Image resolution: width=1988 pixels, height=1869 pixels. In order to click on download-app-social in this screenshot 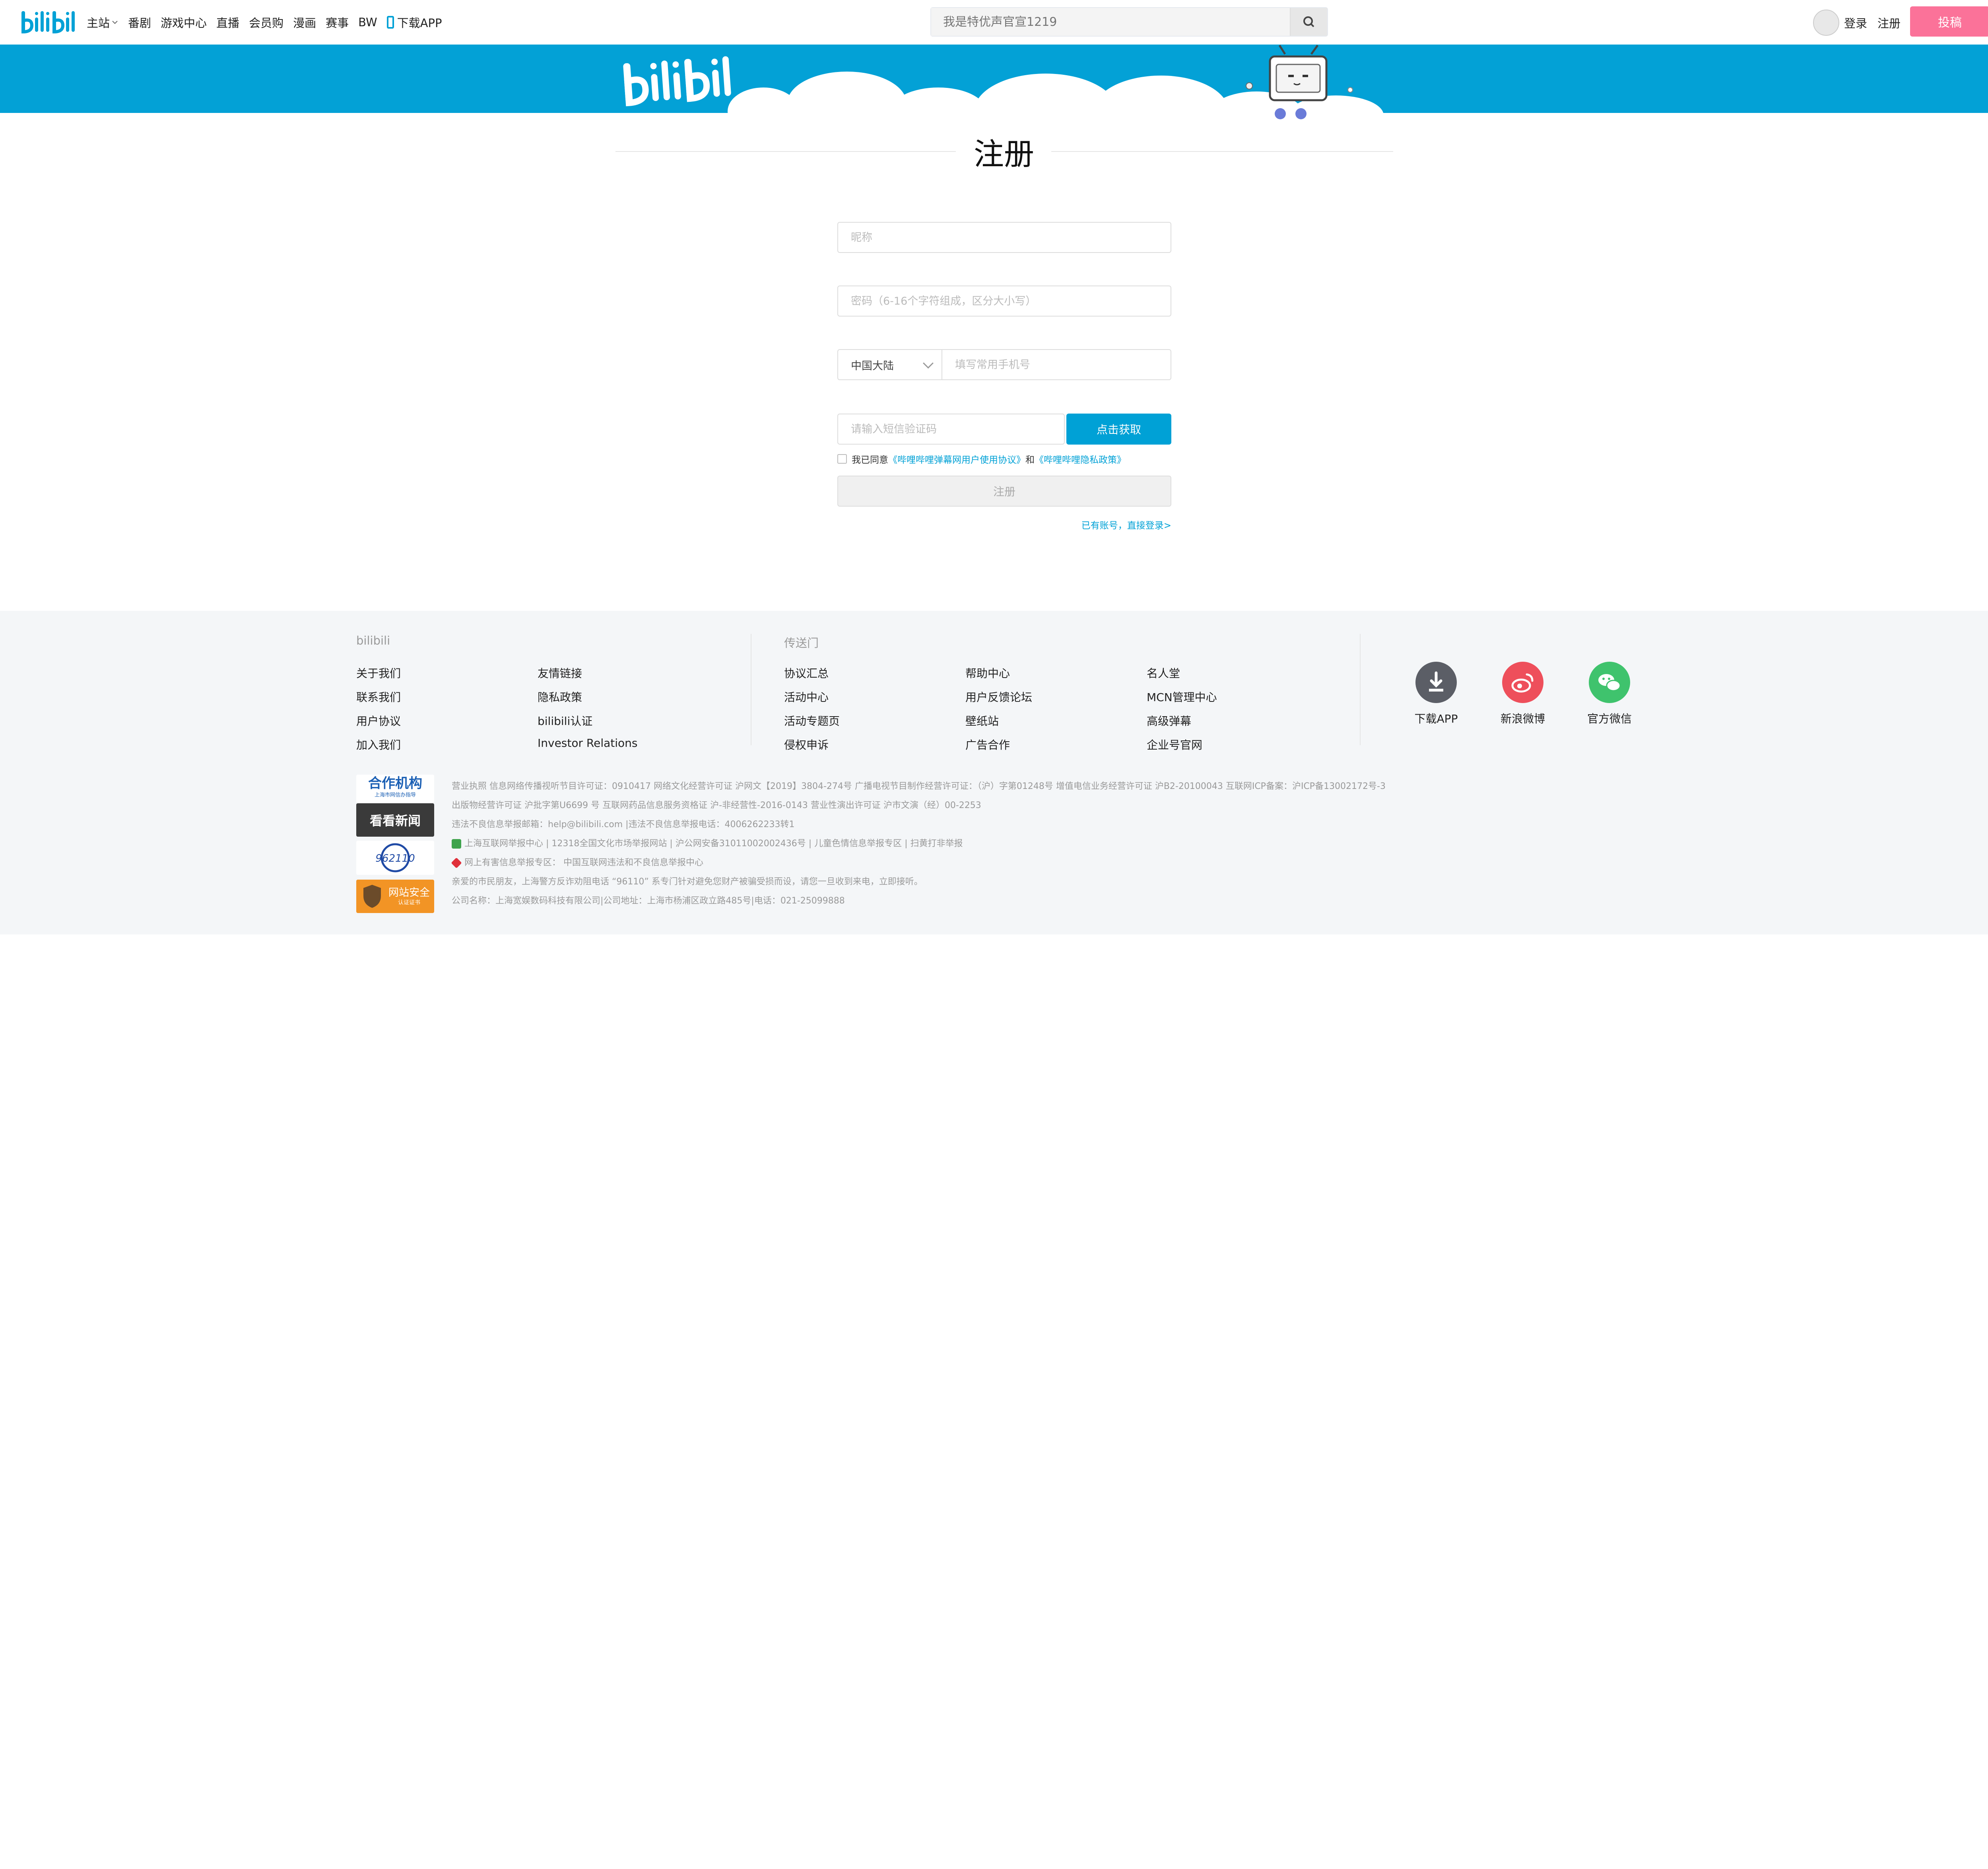, I will do `click(1436, 682)`.